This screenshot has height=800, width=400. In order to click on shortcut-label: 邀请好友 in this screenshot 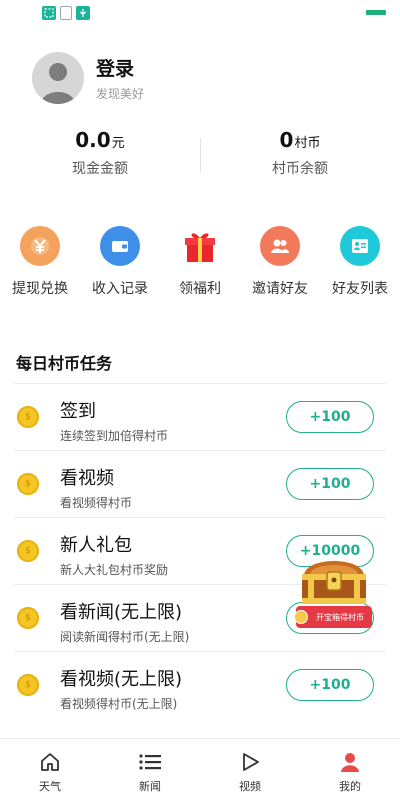, I will do `click(280, 289)`.